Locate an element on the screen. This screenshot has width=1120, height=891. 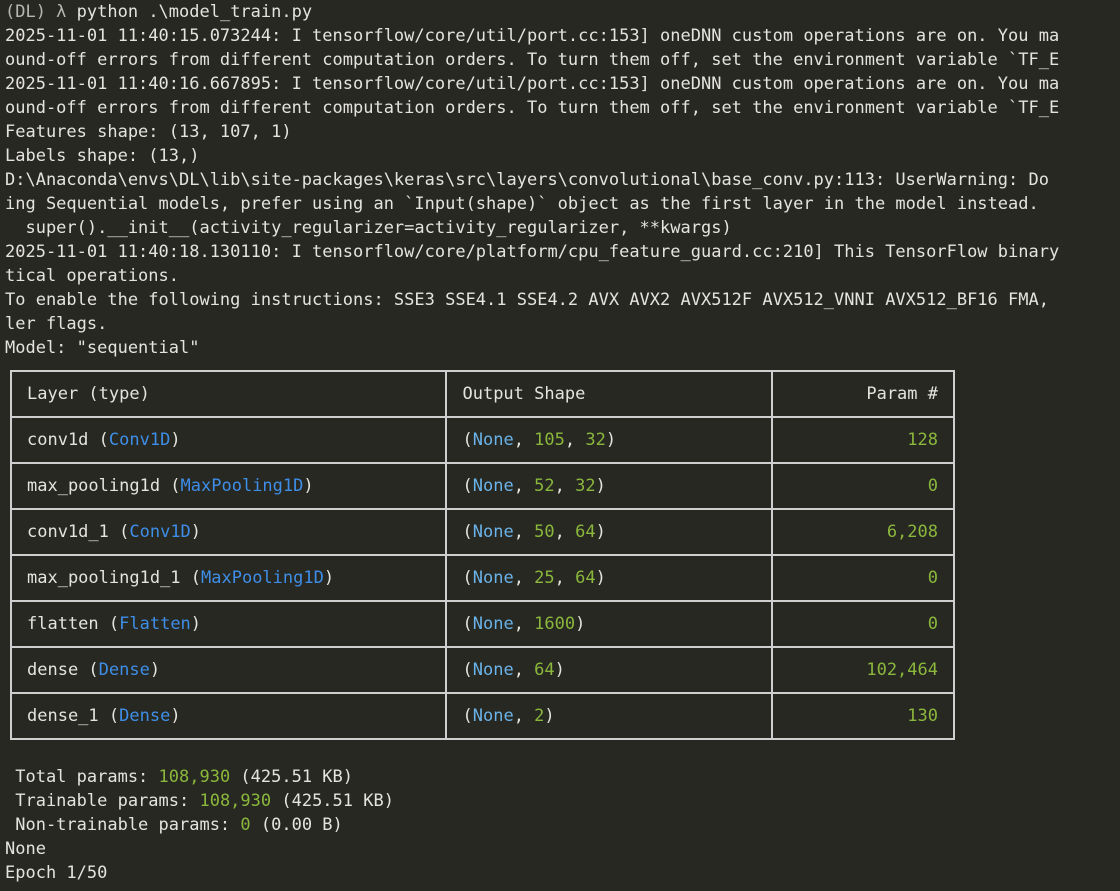
output-shape-cell: (None, 105, 32) is located at coordinates (609, 440).